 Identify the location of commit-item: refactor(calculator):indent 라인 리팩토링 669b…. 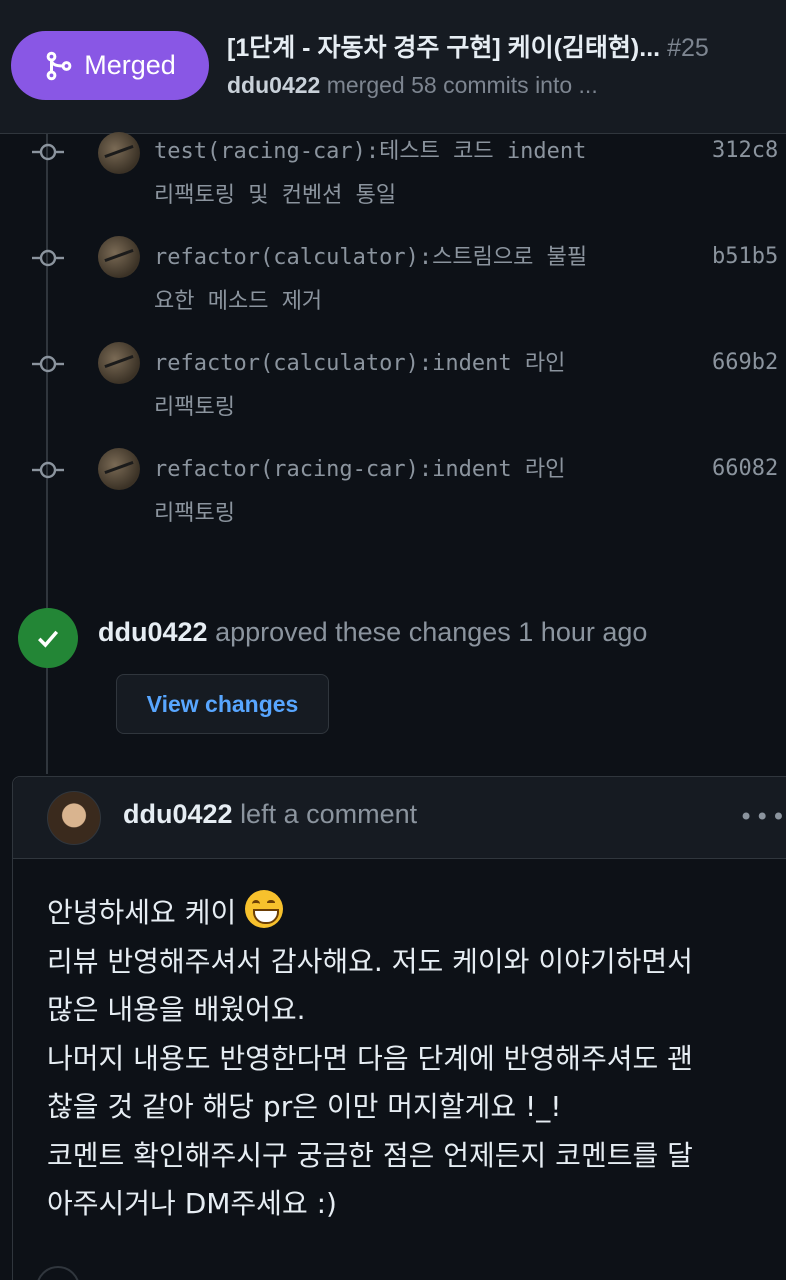
(393, 389).